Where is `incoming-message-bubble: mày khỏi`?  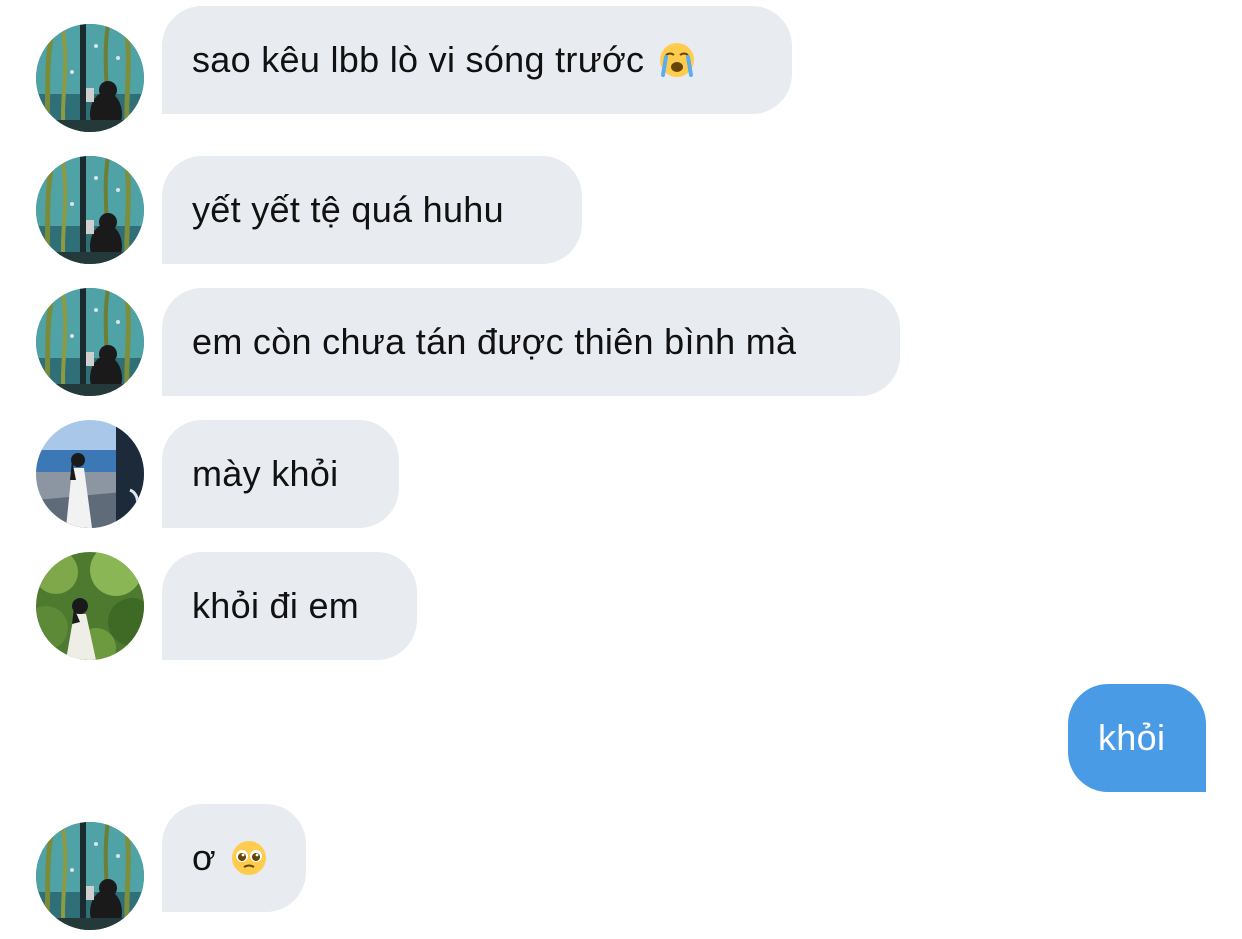 incoming-message-bubble: mày khỏi is located at coordinates (280, 474).